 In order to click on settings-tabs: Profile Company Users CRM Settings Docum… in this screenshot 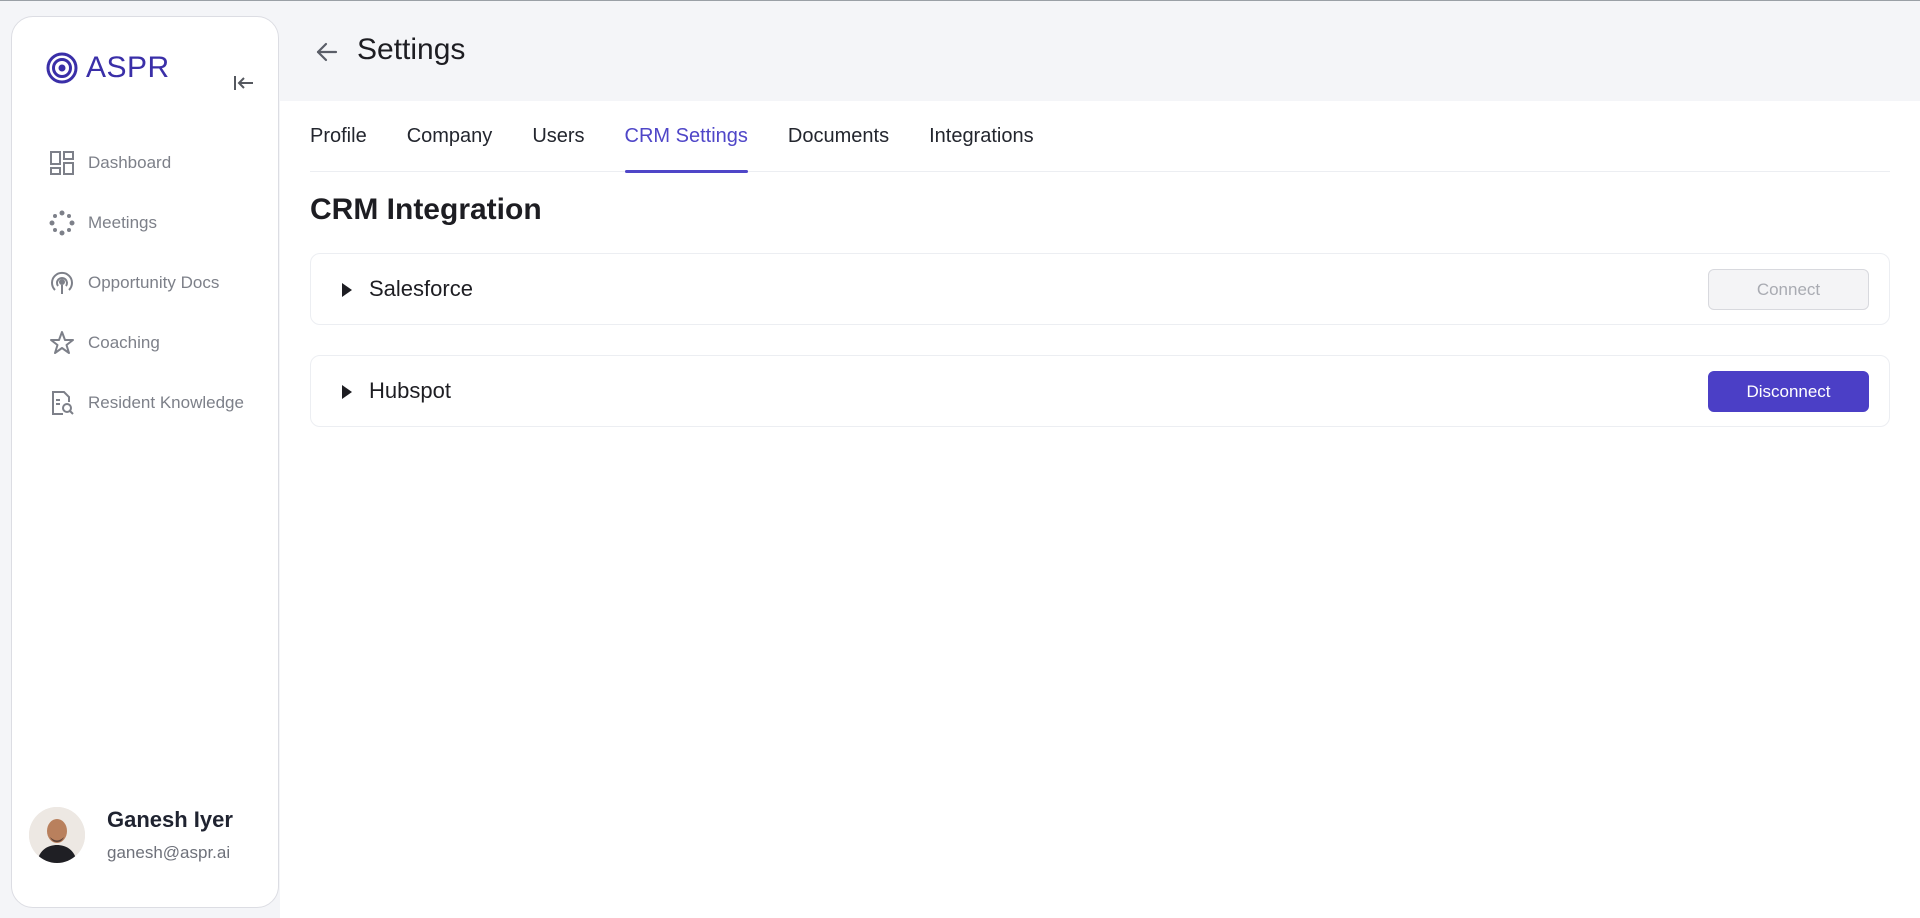, I will do `click(1100, 137)`.